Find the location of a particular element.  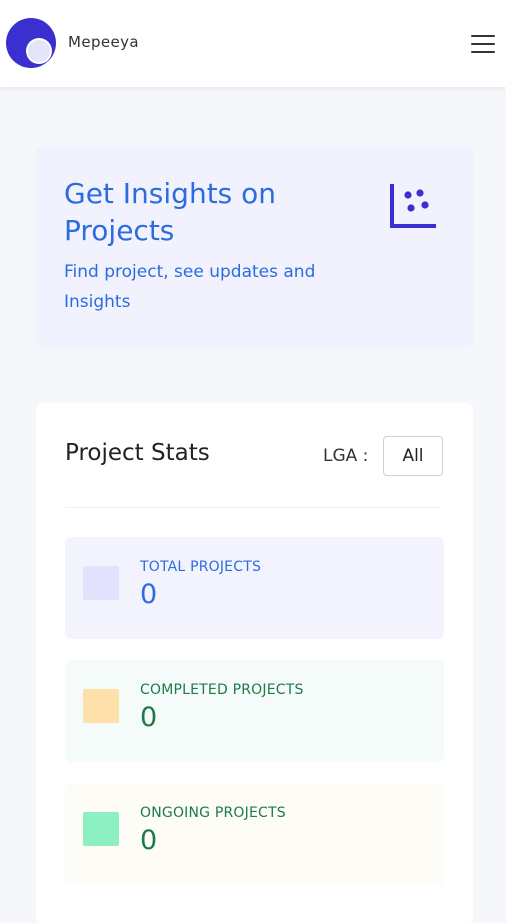

stat-ongoing-projects: ONGOING PROJECTS 0 is located at coordinates (254, 834).